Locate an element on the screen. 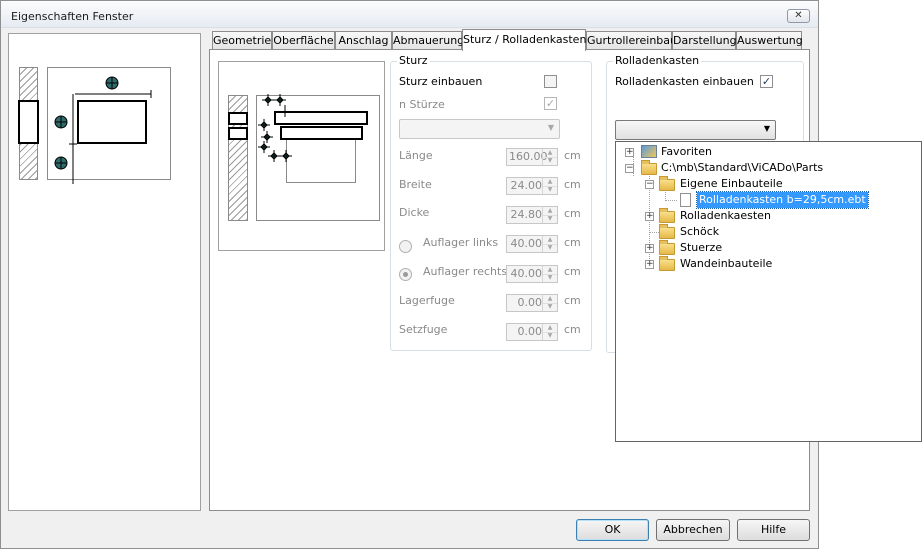  setzfuge-input: 0.00 ▲ ▼ is located at coordinates (532, 332).